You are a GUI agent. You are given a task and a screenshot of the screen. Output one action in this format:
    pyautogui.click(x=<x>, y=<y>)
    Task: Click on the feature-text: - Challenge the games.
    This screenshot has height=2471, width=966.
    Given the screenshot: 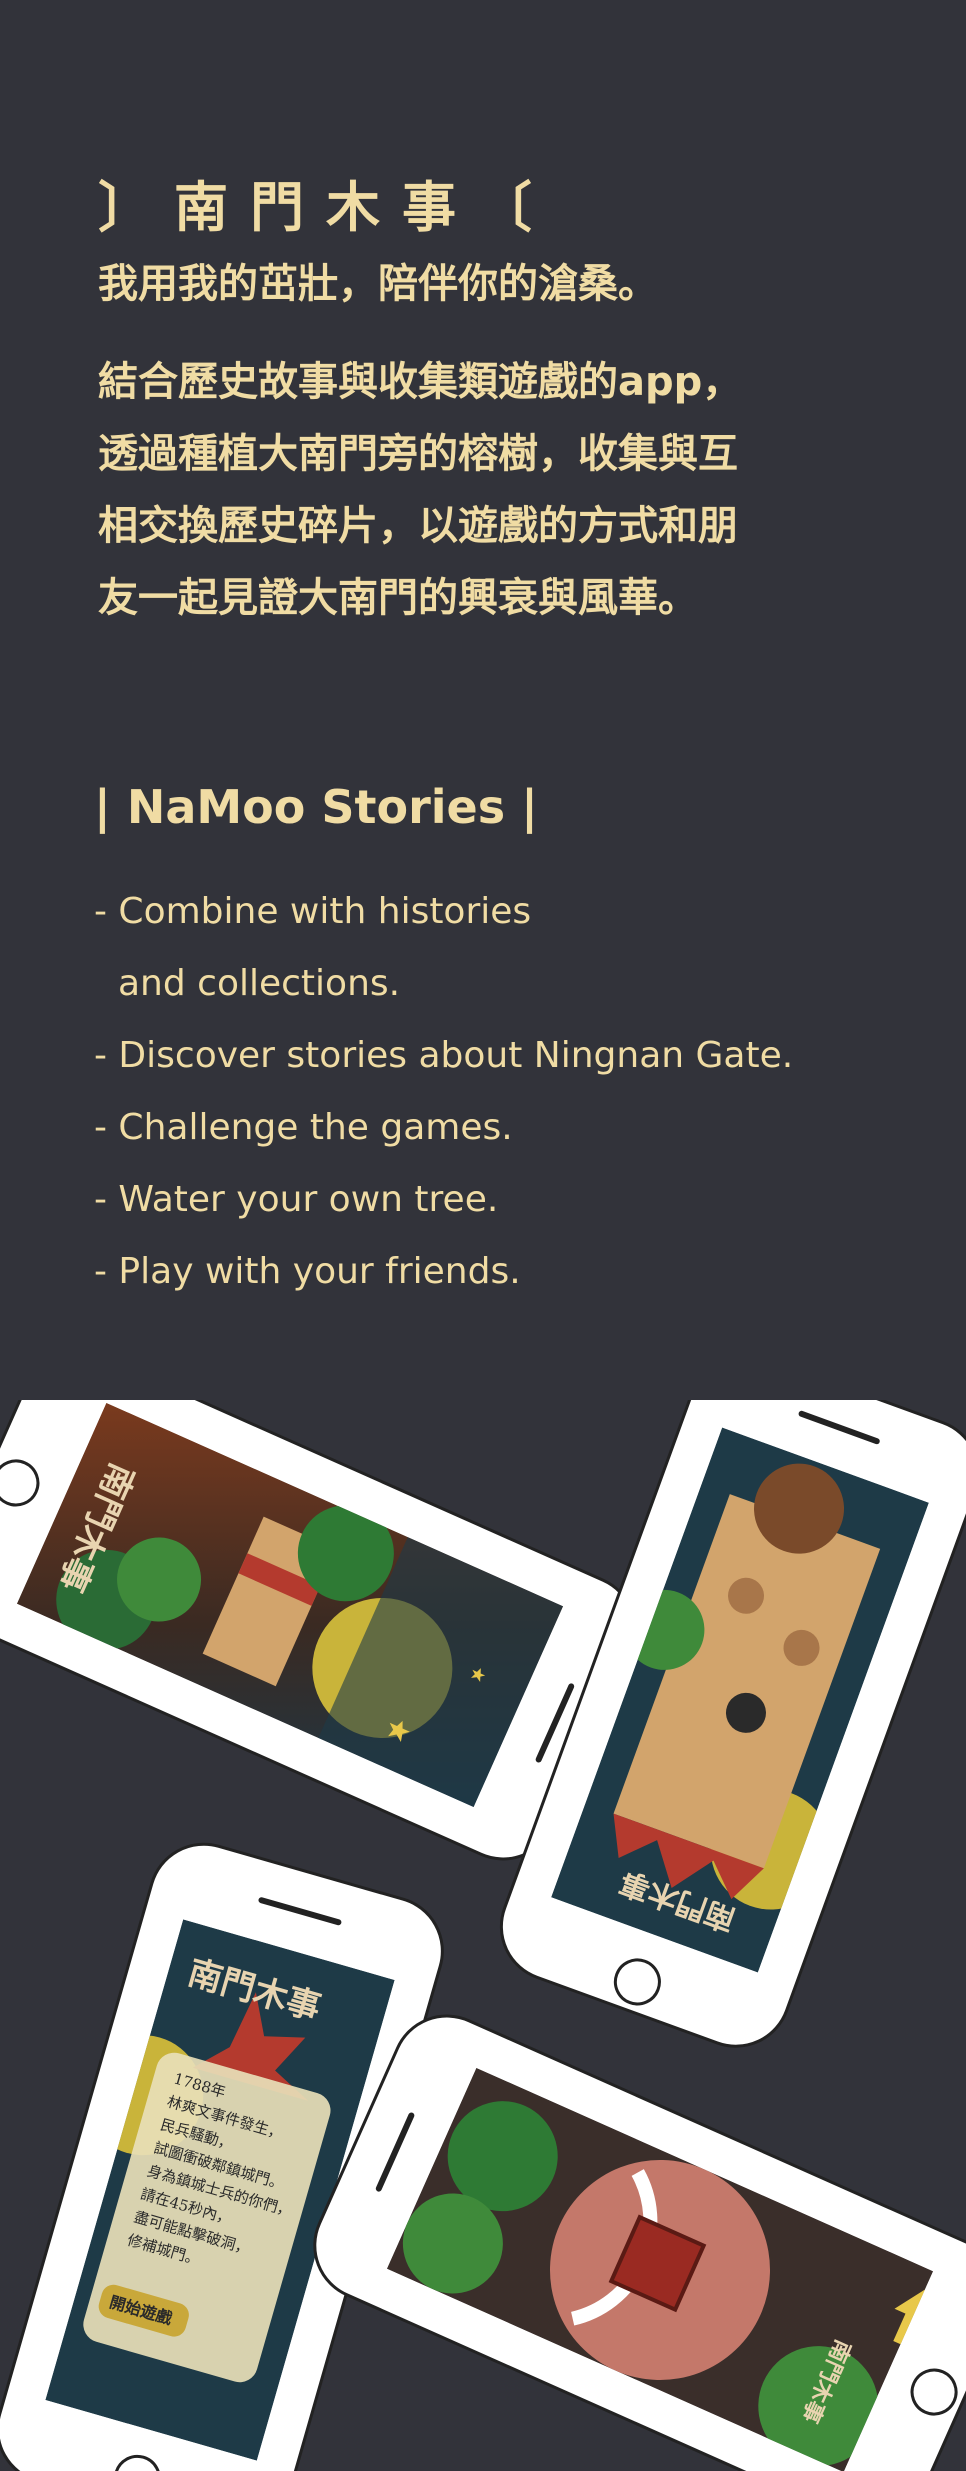 What is the action you would take?
    pyautogui.click(x=303, y=1127)
    